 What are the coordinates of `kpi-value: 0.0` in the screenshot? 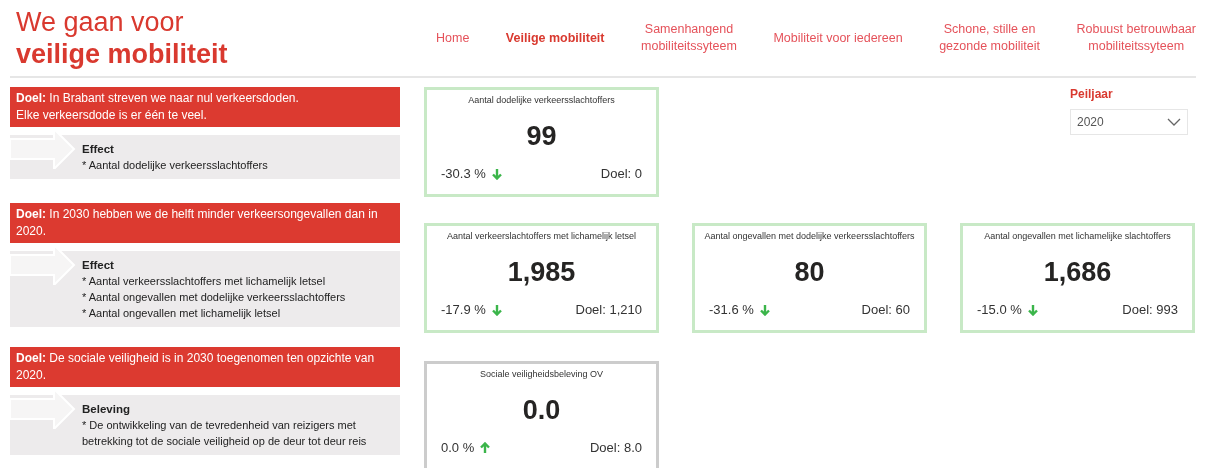 It's located at (541, 410).